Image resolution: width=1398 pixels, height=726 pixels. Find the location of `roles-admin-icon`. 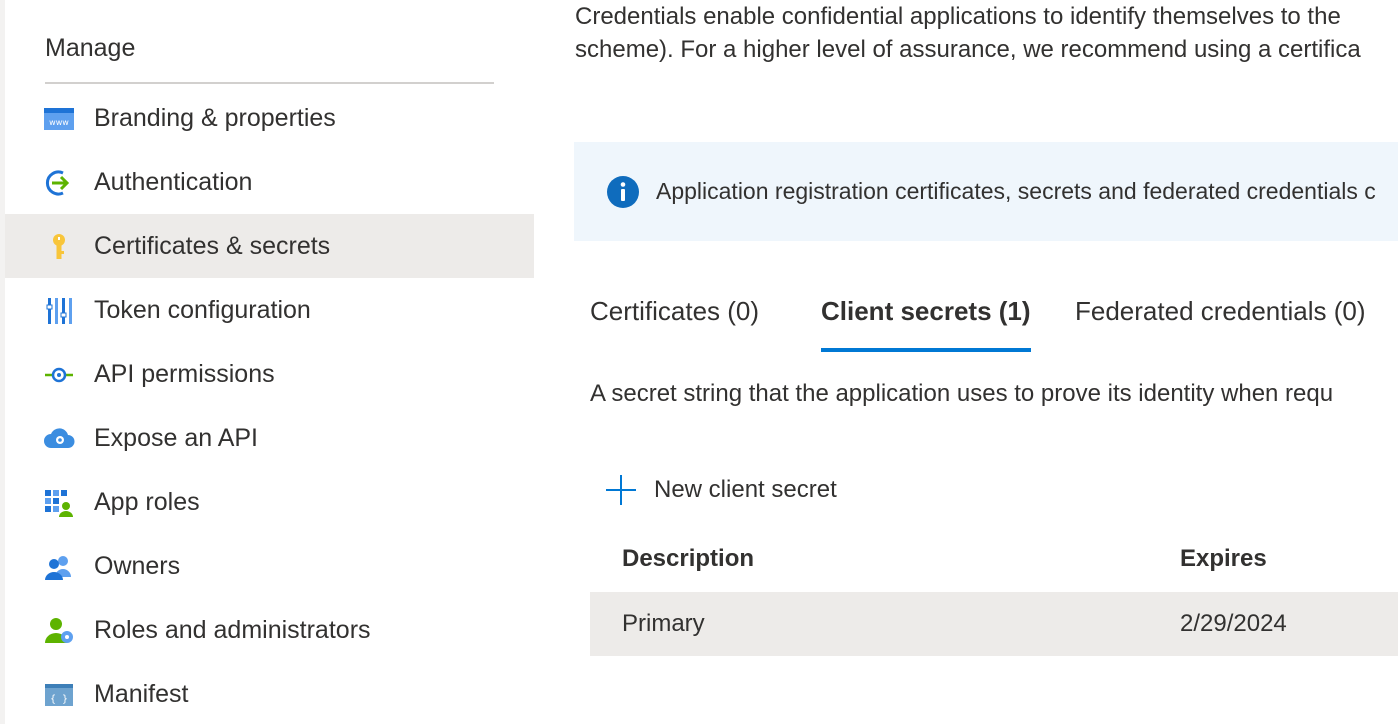

roles-admin-icon is located at coordinates (59, 631).